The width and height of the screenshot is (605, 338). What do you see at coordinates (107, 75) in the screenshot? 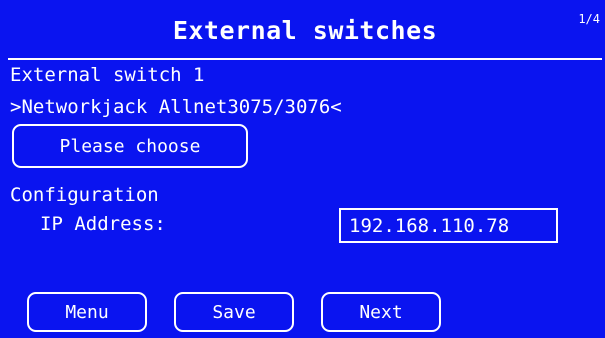
I see `switch-label: External switch 1` at bounding box center [107, 75].